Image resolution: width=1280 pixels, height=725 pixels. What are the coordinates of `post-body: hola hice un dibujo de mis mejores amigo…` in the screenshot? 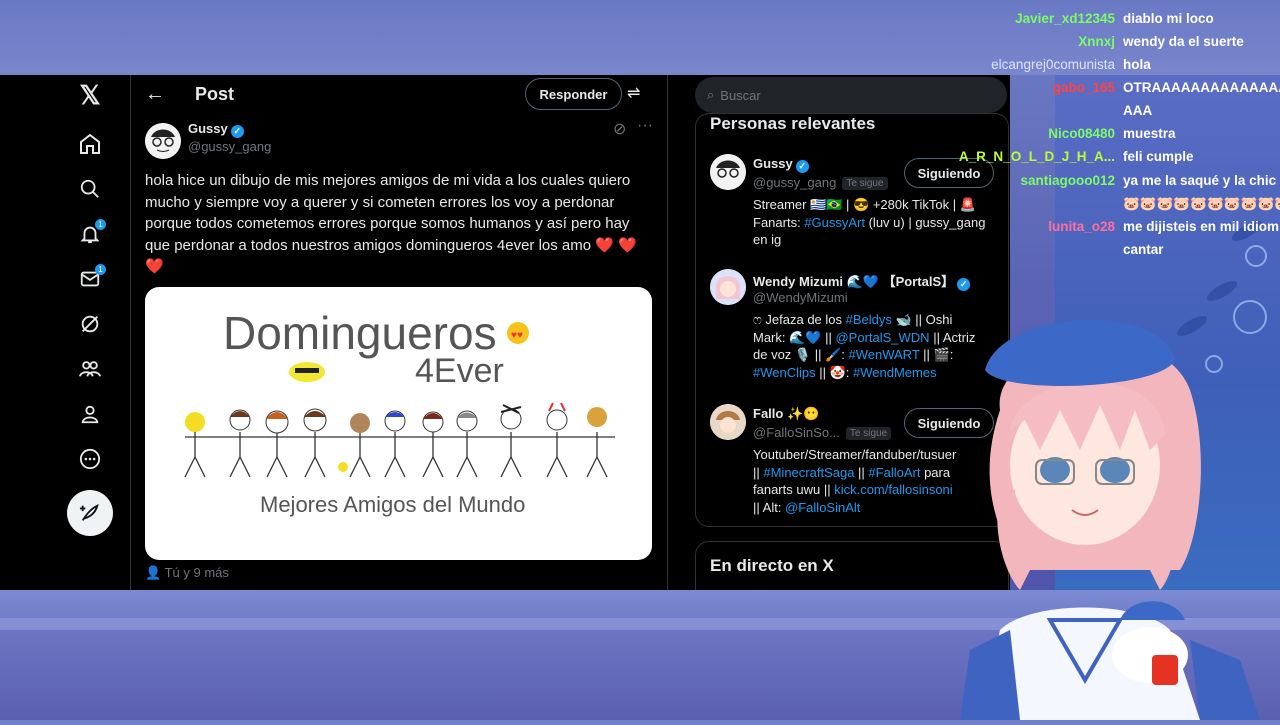 It's located at (388, 213).